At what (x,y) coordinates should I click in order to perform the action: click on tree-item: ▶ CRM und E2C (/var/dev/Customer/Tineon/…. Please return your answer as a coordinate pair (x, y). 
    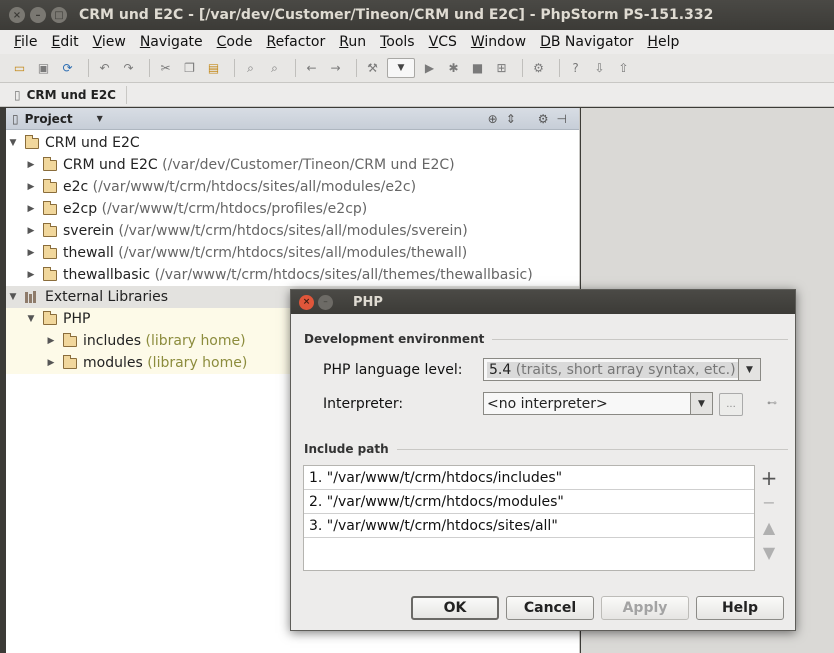
    Looking at the image, I should click on (292, 165).